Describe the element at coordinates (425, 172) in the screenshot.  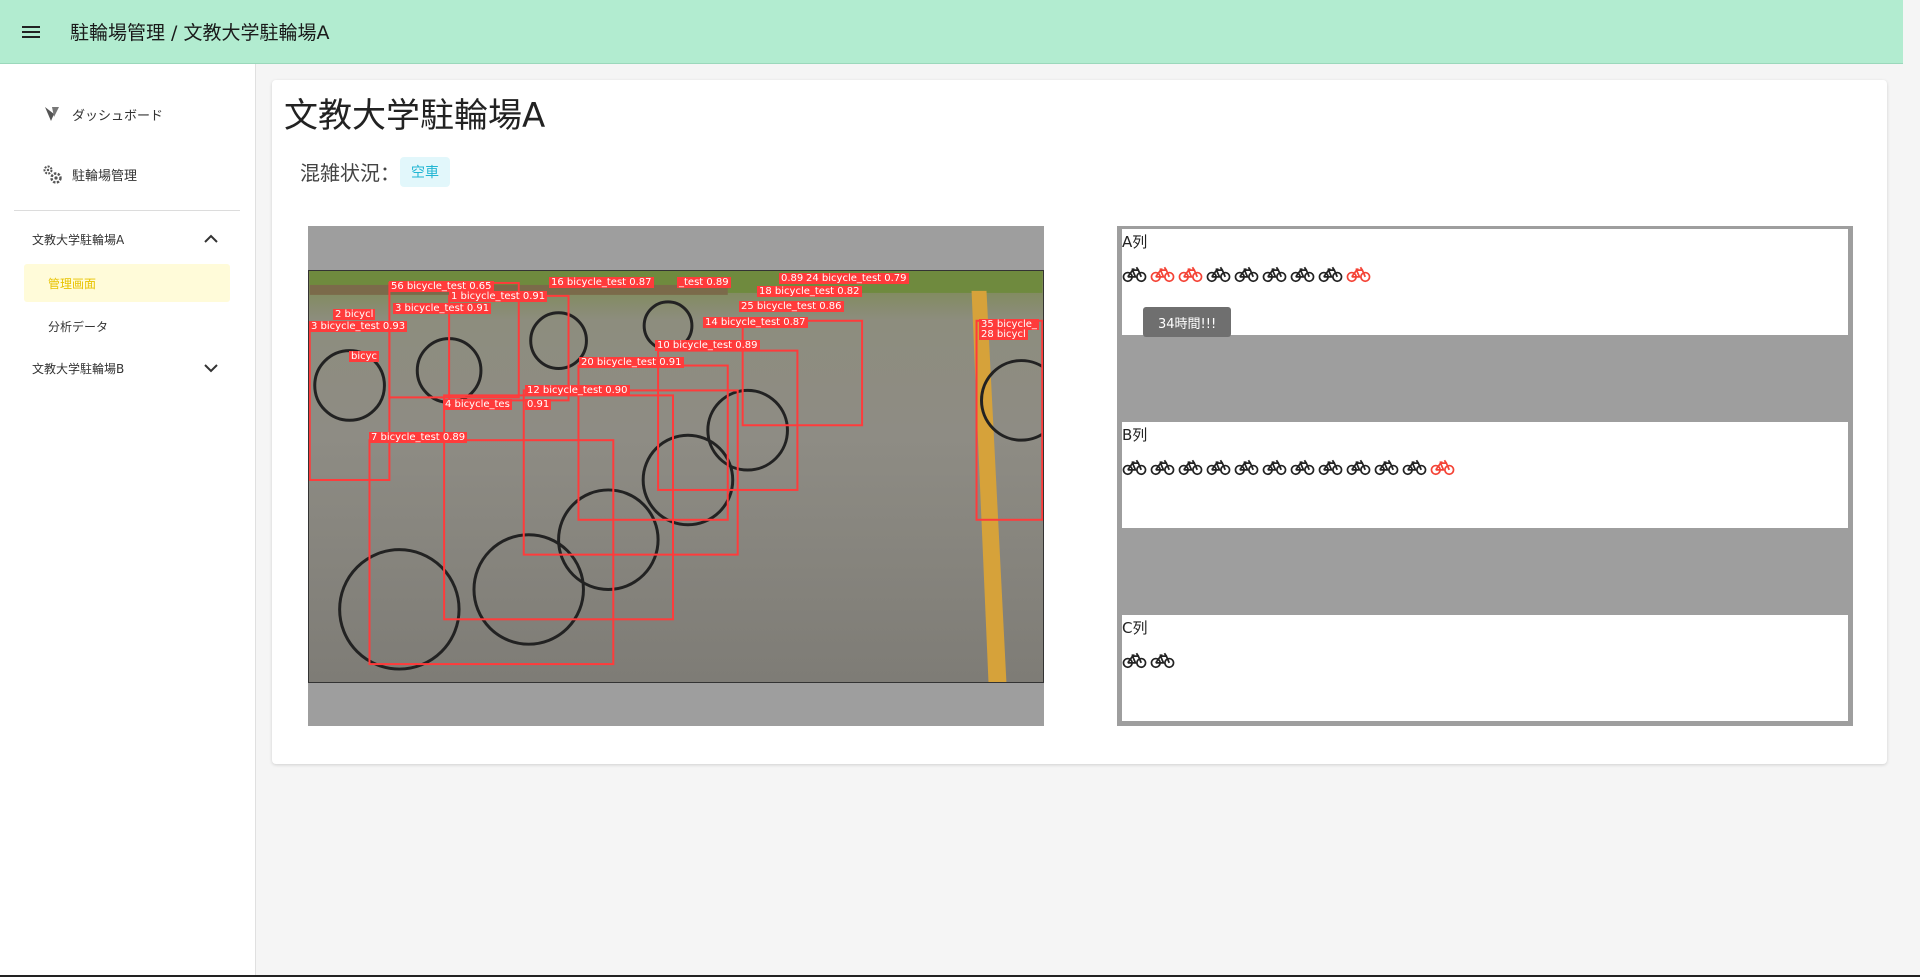
I see `congestion-status-chip: 空車` at that location.